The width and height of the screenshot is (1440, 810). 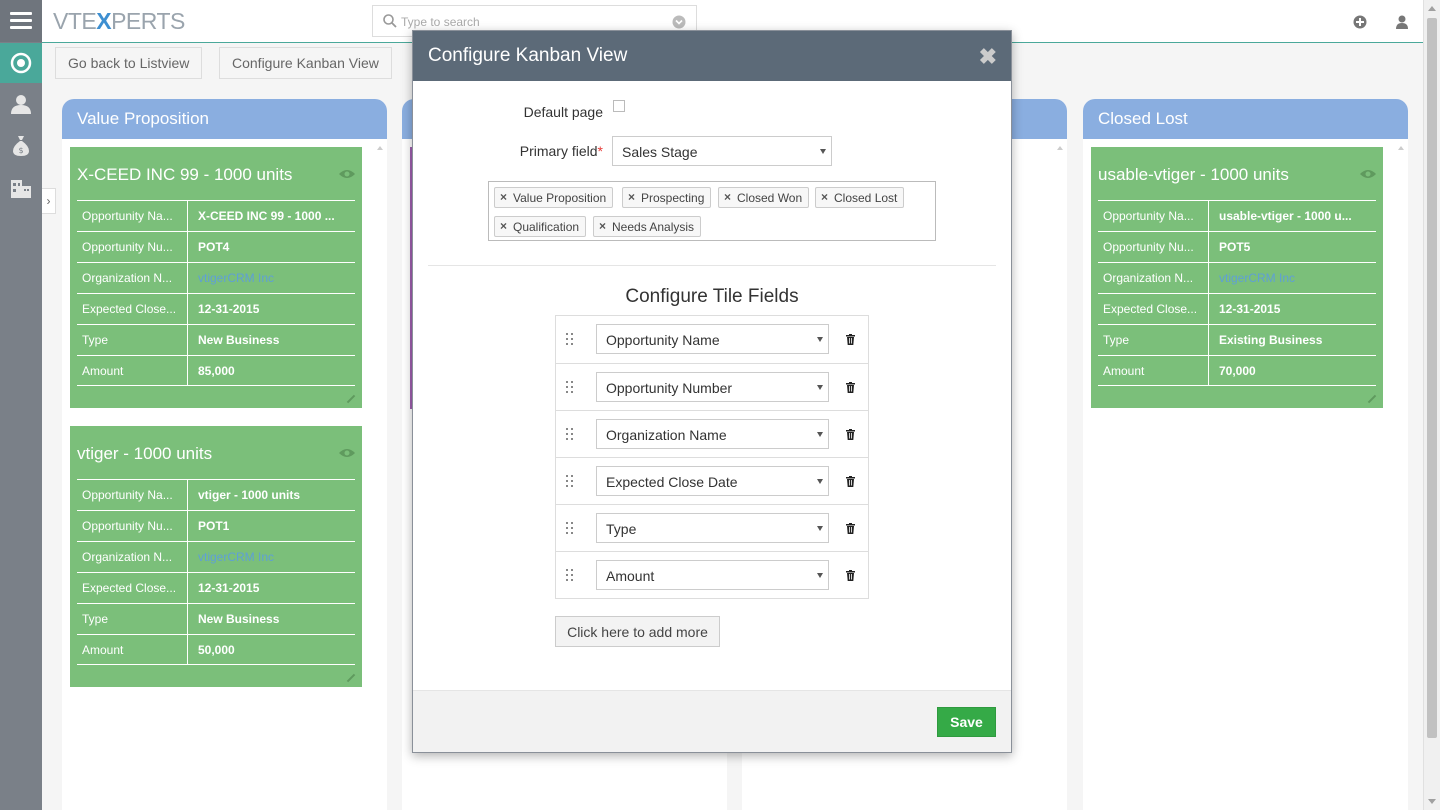 I want to click on tile-field-row: Opportunity Number, so click(x=712, y=386).